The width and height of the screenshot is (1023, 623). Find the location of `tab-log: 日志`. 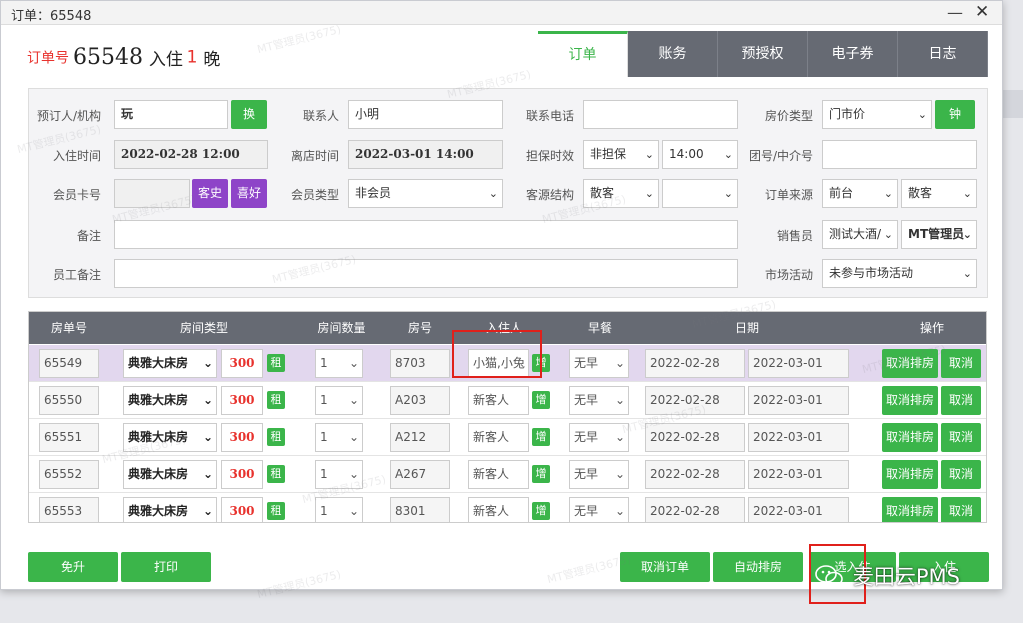

tab-log: 日志 is located at coordinates (943, 54).